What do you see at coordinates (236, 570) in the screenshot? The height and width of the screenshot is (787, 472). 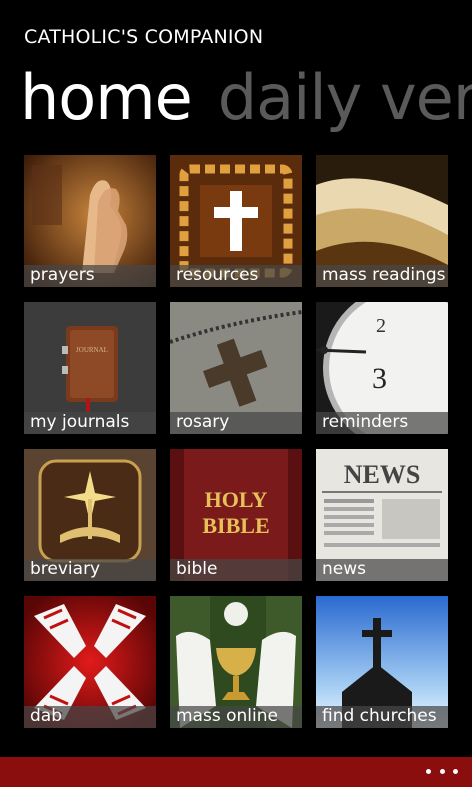 I see `tile-label: bible` at bounding box center [236, 570].